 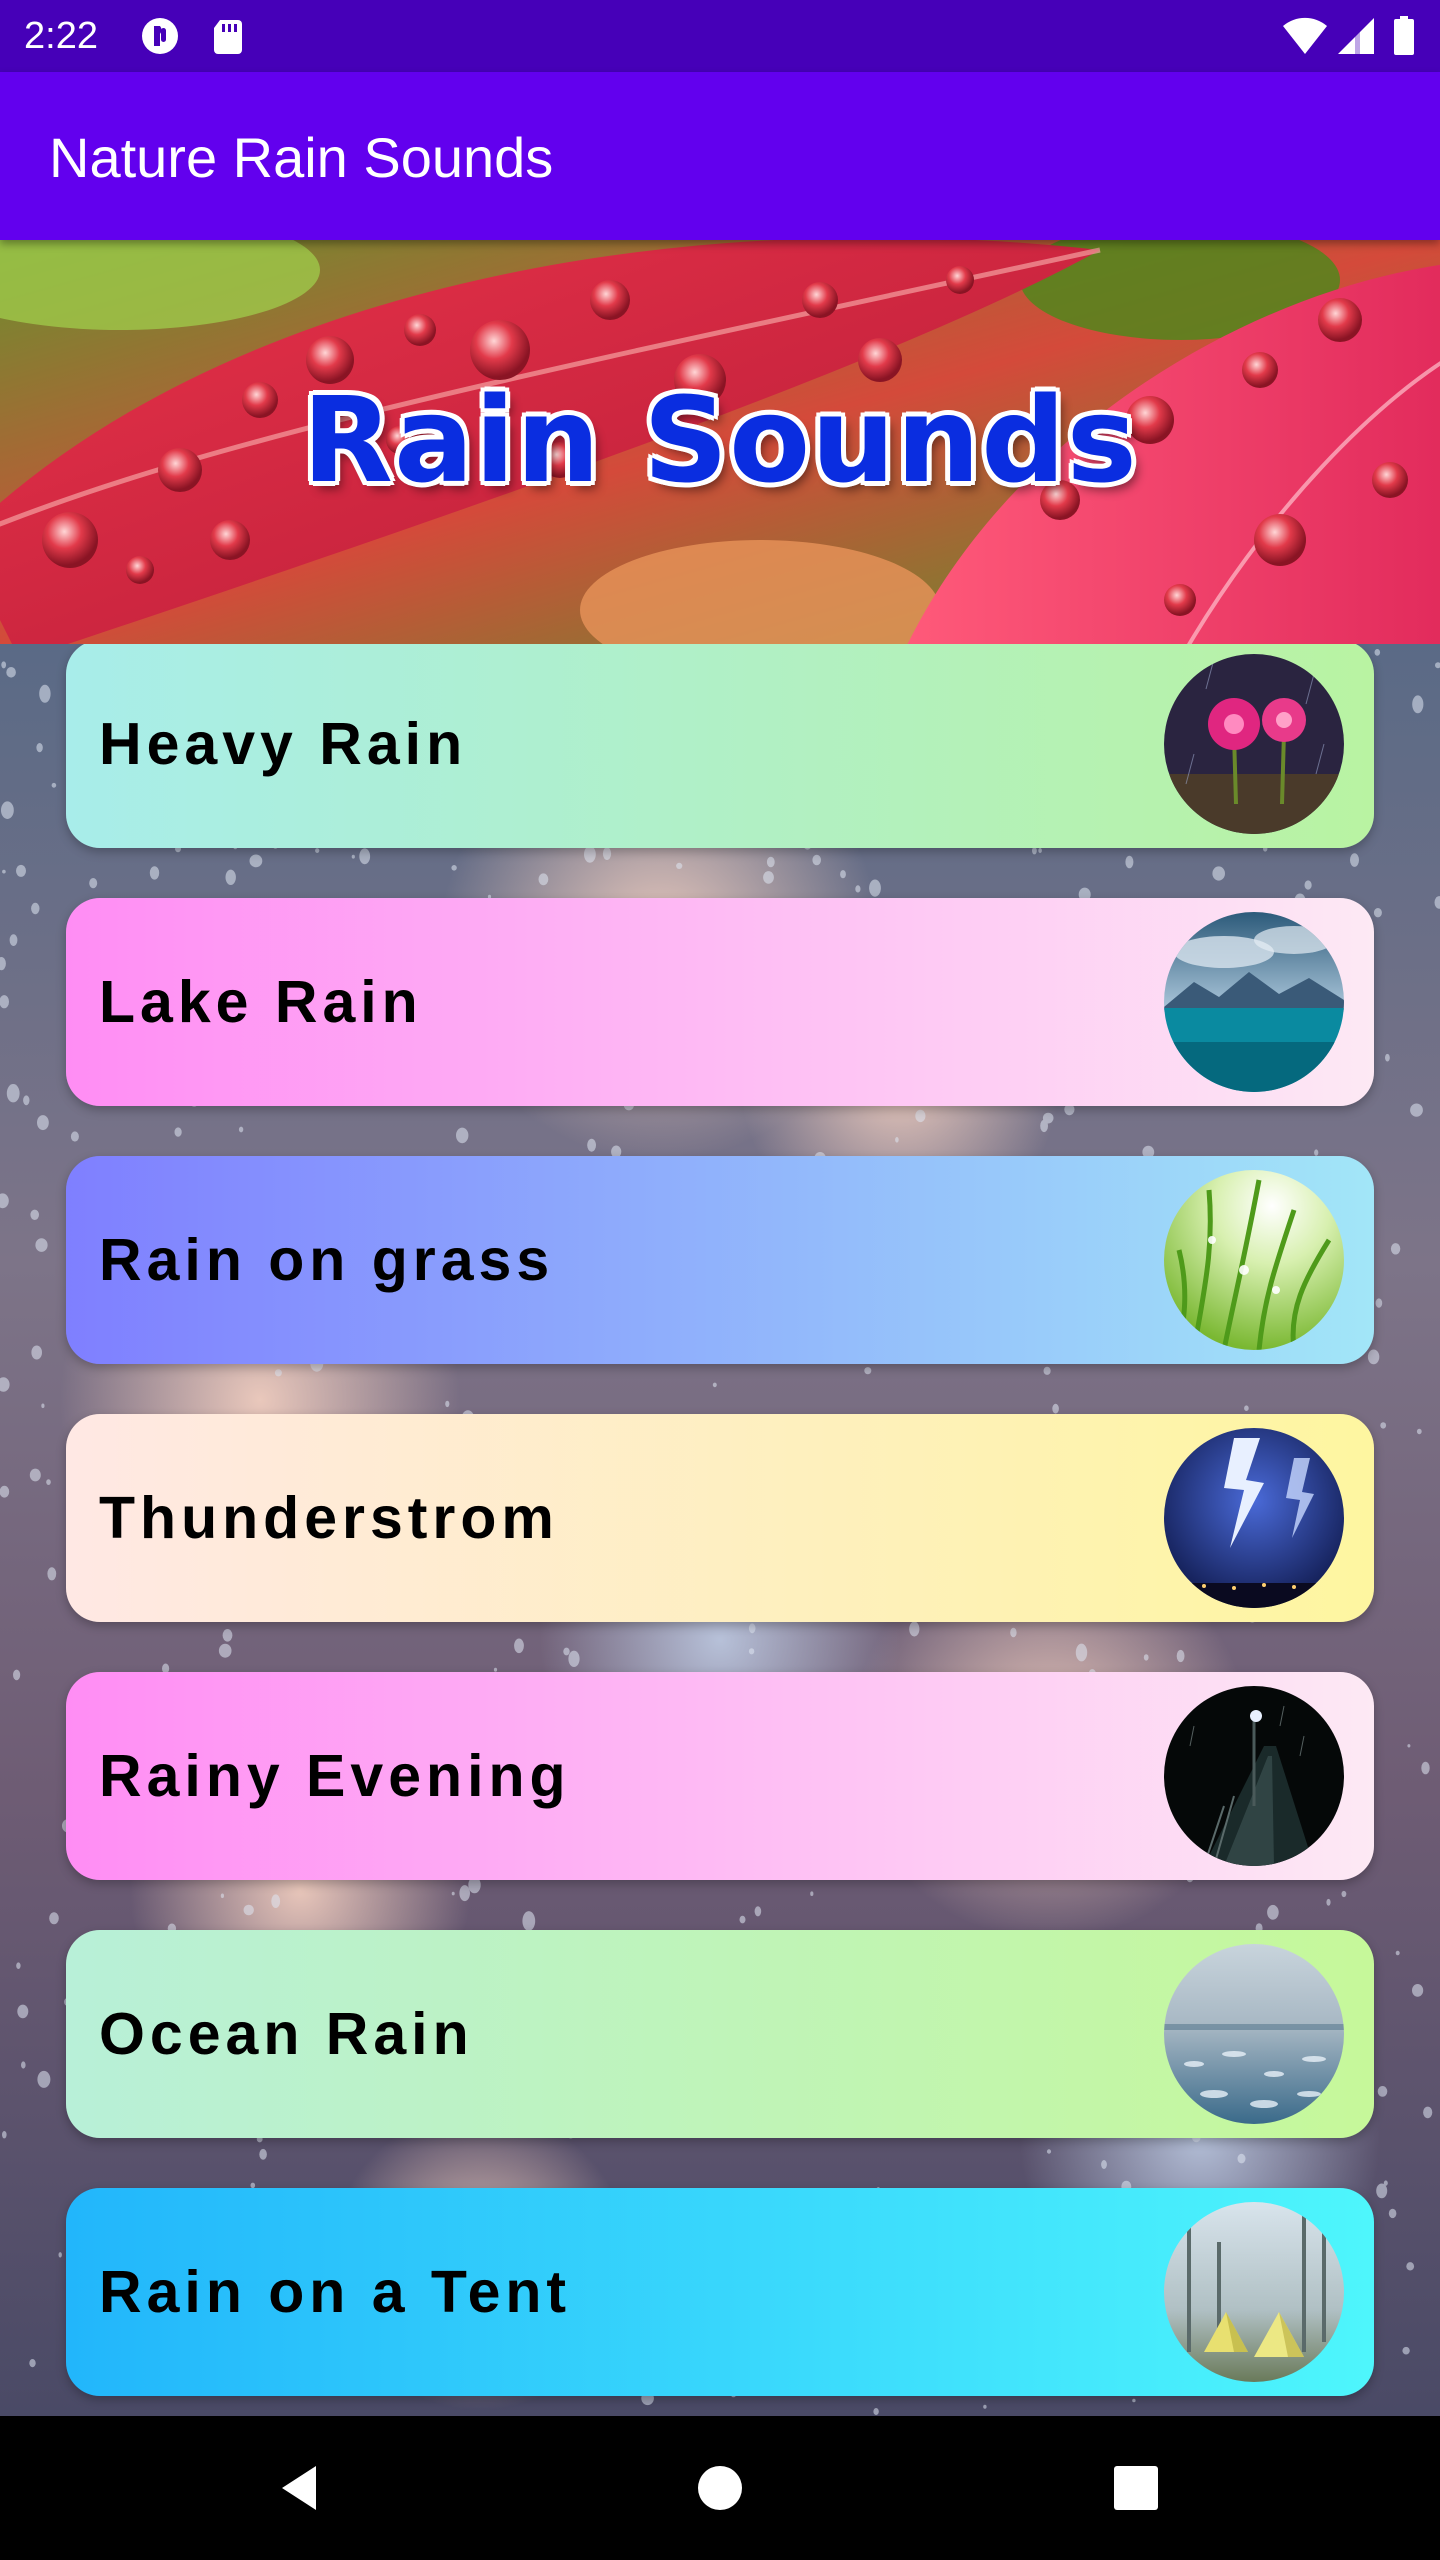 I want to click on recents-icon, so click(x=1136, y=2488).